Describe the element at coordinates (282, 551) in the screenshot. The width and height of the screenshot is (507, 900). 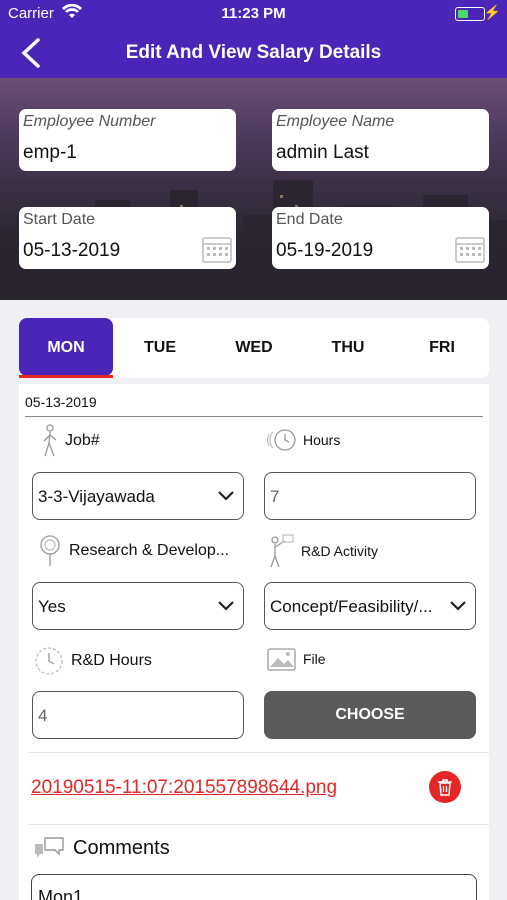
I see `presenter-icon` at that location.